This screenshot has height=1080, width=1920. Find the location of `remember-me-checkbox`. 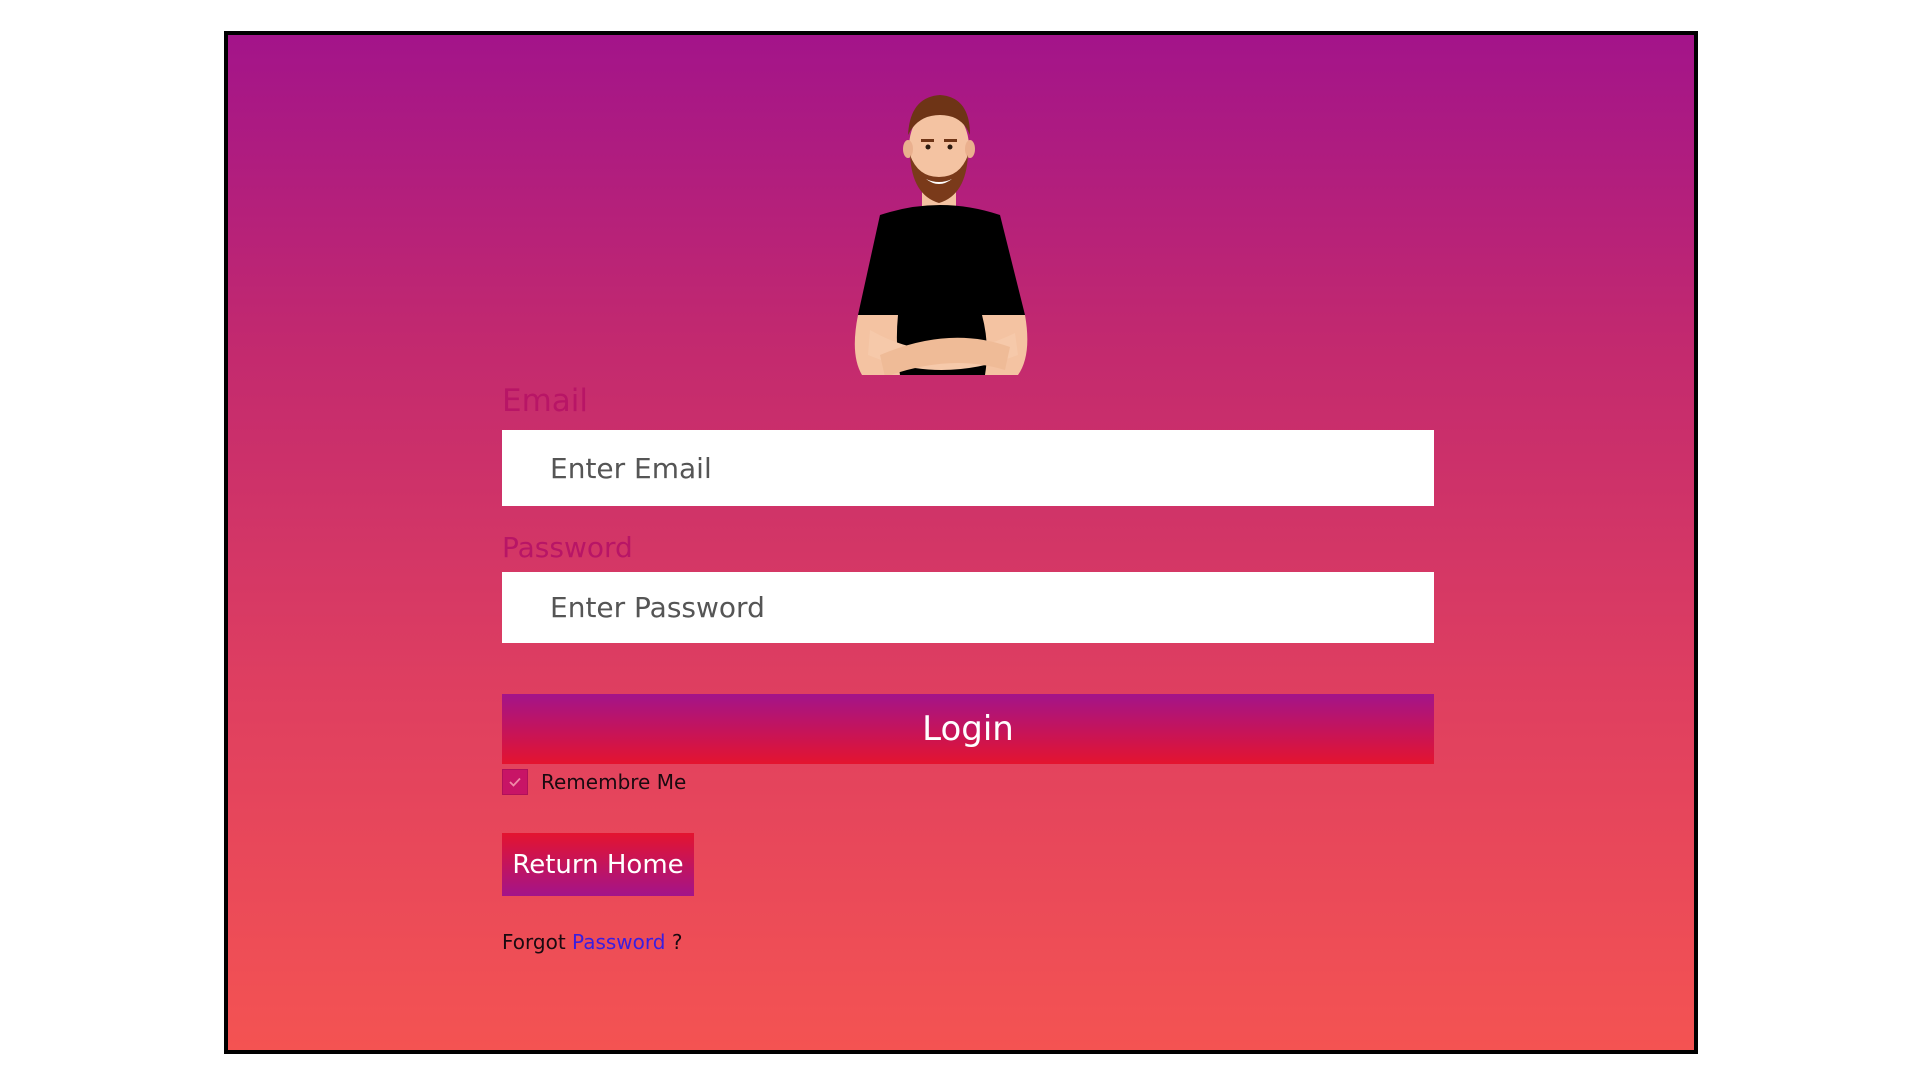

remember-me-checkbox is located at coordinates (515, 782).